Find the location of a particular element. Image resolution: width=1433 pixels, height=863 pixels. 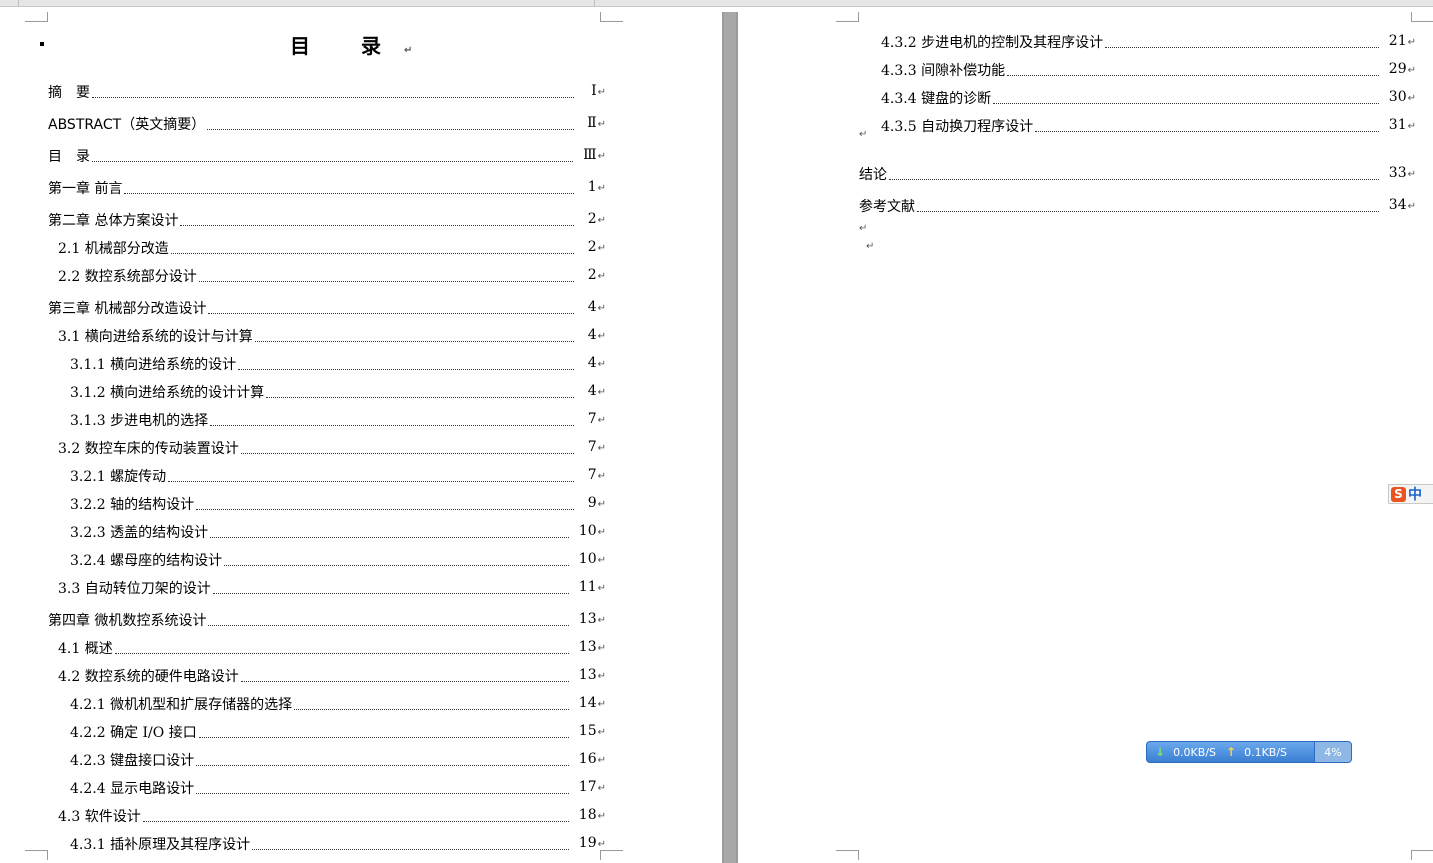

toc-entry: 摘 要 Ⅰ↵ is located at coordinates (327, 92).